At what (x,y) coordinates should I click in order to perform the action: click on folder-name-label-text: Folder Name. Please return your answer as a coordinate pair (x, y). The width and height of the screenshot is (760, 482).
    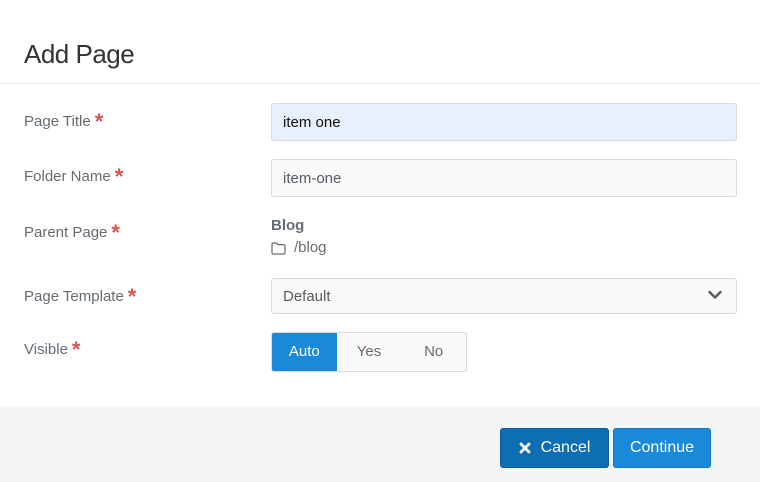
    Looking at the image, I should click on (67, 176).